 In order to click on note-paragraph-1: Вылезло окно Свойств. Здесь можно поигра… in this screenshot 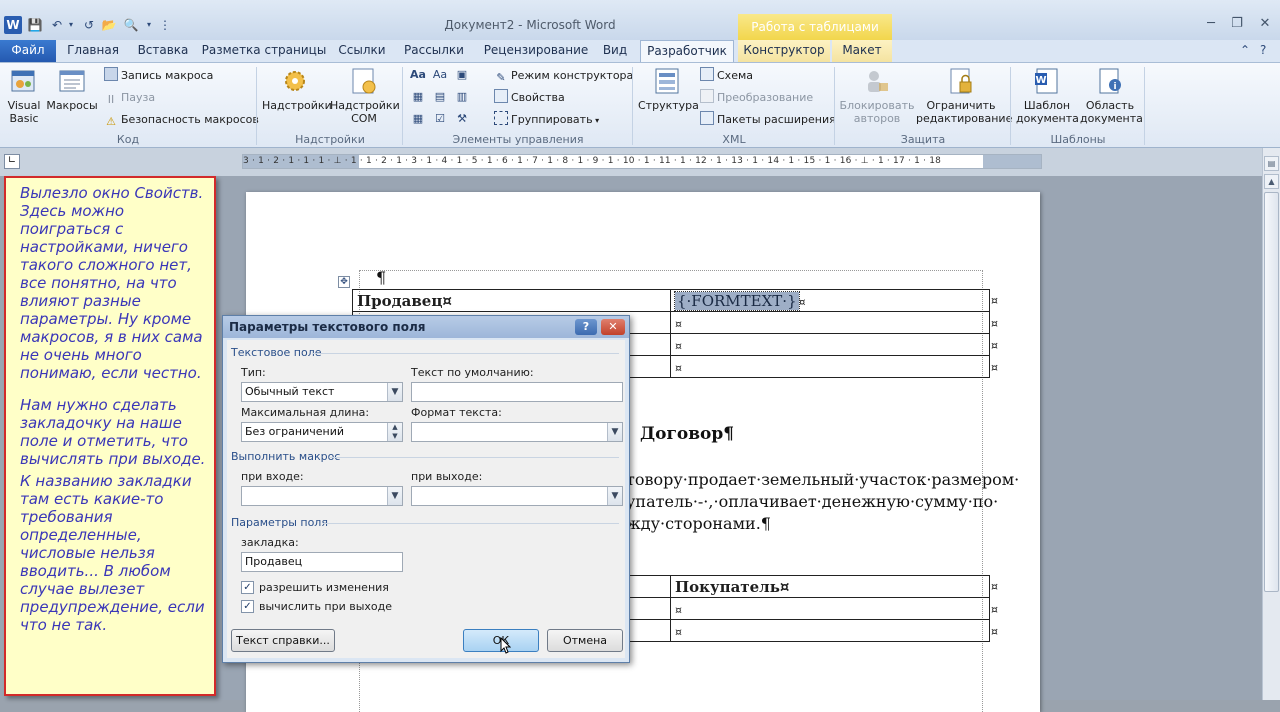, I will do `click(112, 283)`.